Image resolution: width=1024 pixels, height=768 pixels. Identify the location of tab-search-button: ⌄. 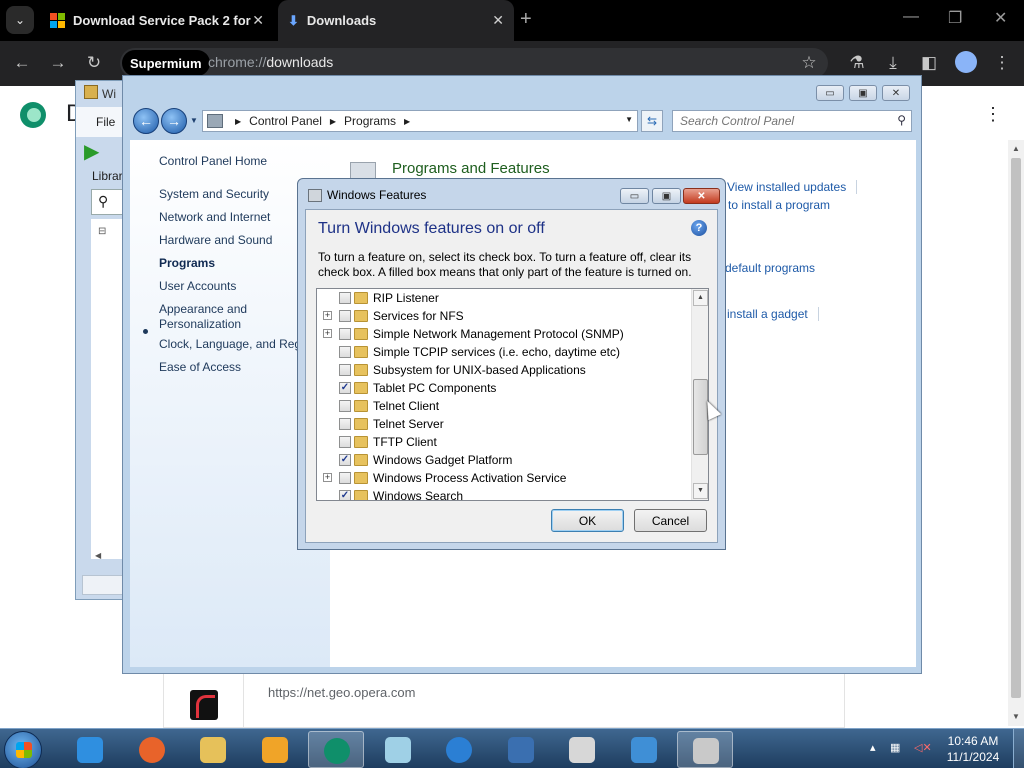
(20, 20).